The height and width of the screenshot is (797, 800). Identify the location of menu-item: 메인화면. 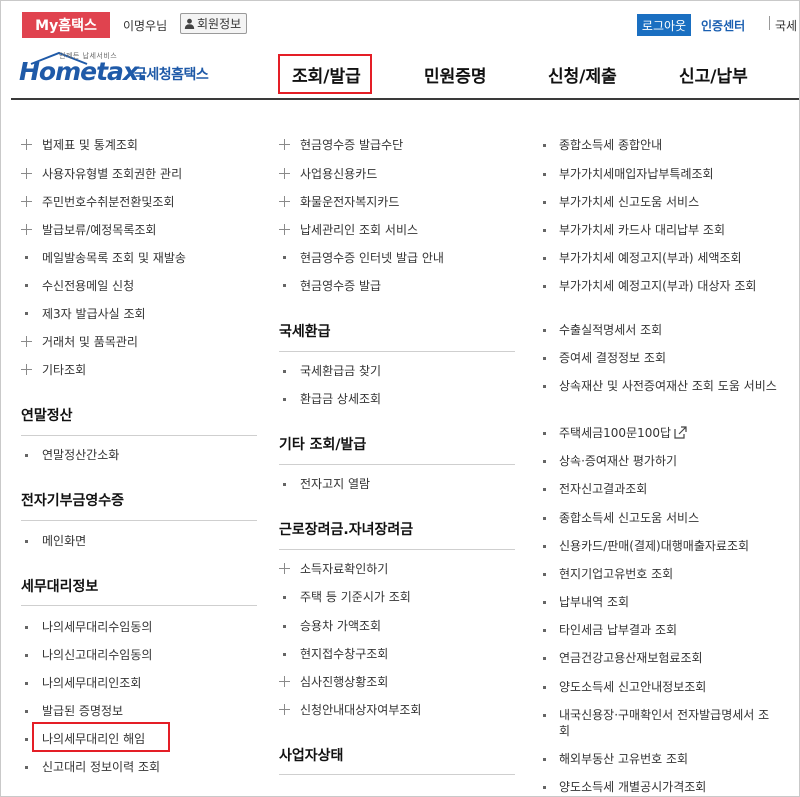
(64, 541).